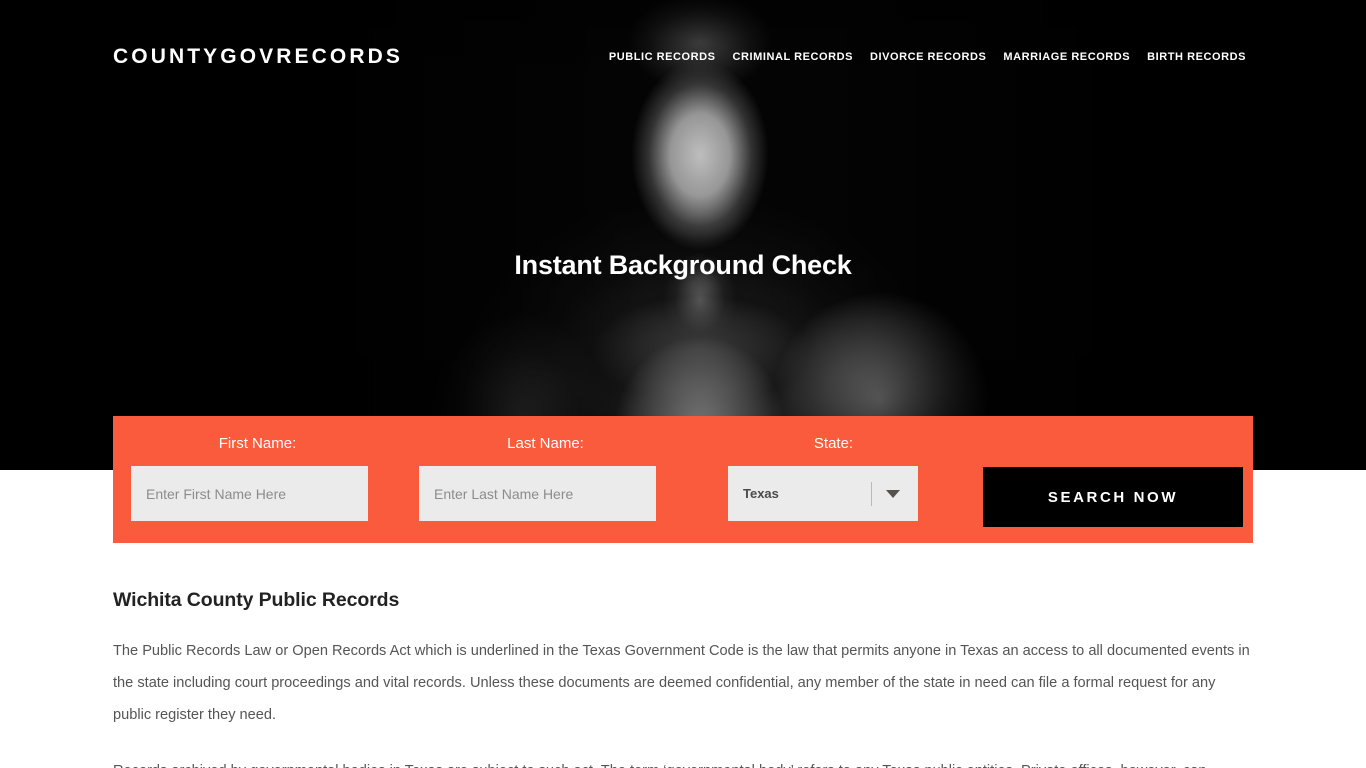  What do you see at coordinates (256, 600) in the screenshot?
I see `page-title: Wichita County Public Records` at bounding box center [256, 600].